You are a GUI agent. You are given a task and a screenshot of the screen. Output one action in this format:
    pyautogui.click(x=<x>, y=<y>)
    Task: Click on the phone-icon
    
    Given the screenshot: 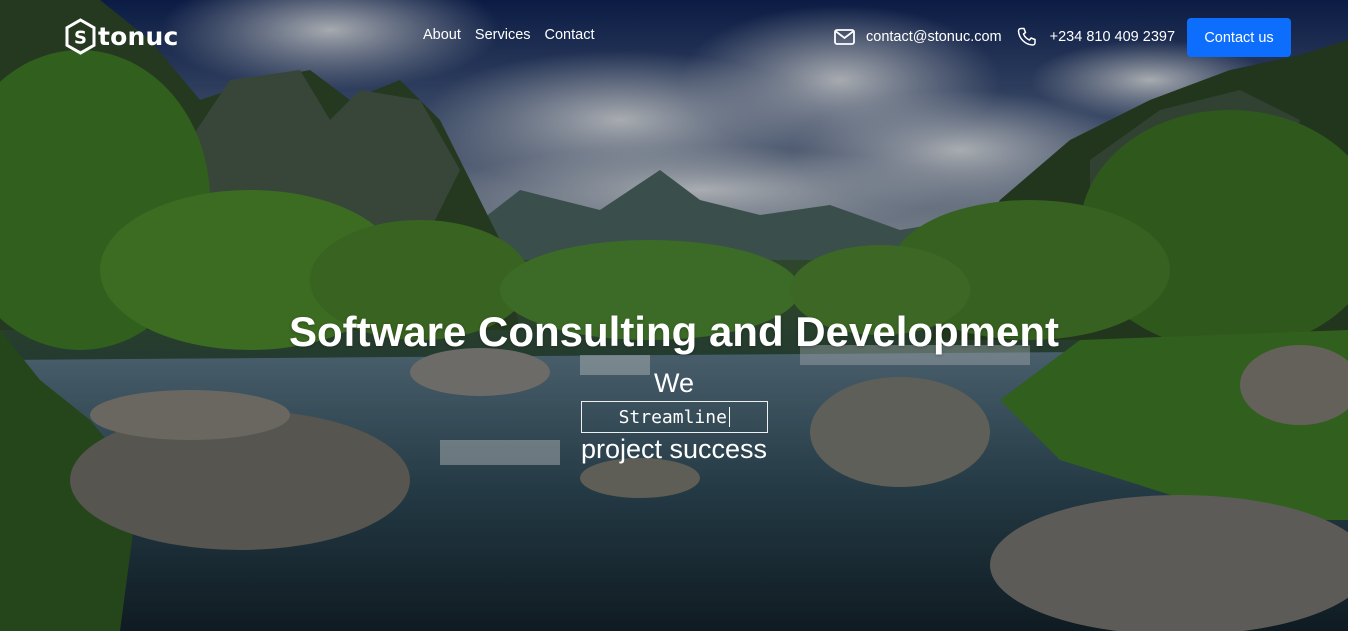 What is the action you would take?
    pyautogui.click(x=1026, y=36)
    